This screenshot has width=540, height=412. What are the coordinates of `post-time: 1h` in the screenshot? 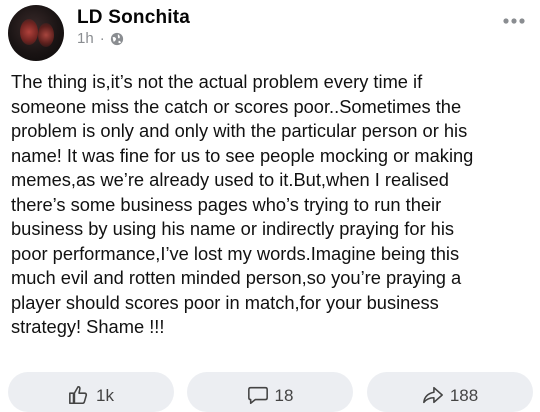 It's located at (85, 38).